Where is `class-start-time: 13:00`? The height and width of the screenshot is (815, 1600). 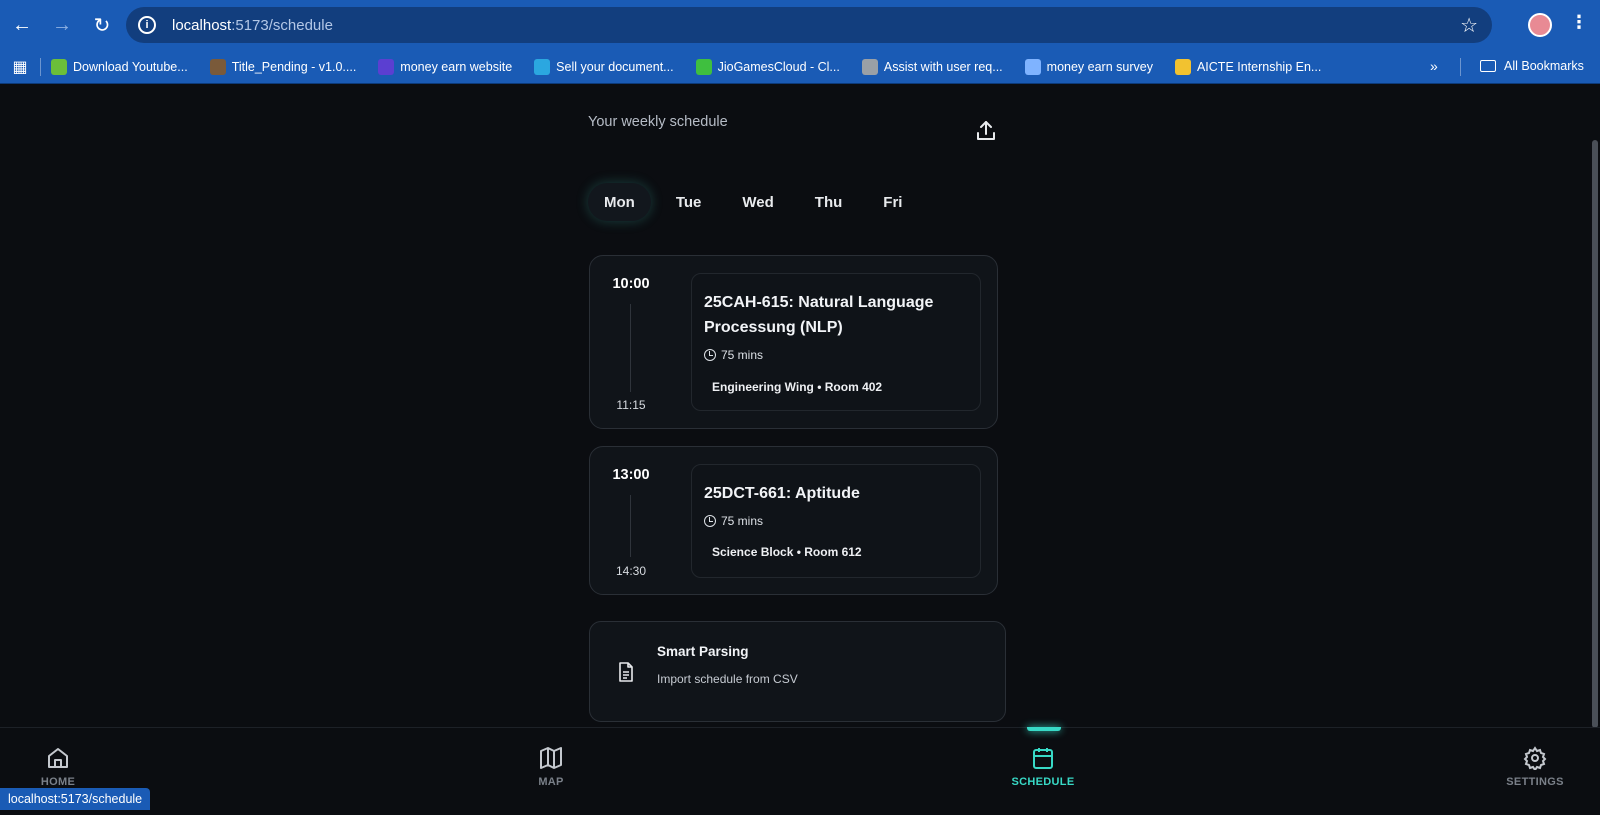 class-start-time: 13:00 is located at coordinates (631, 475).